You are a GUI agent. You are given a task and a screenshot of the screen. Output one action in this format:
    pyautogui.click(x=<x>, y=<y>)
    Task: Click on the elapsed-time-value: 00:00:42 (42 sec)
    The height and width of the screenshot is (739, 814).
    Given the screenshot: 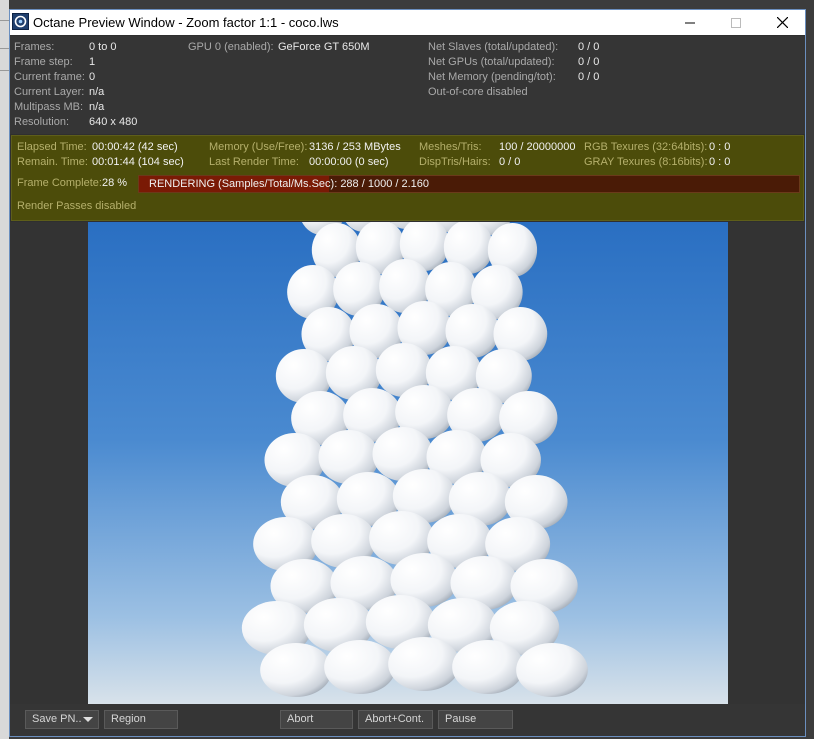 What is the action you would take?
    pyautogui.click(x=135, y=147)
    